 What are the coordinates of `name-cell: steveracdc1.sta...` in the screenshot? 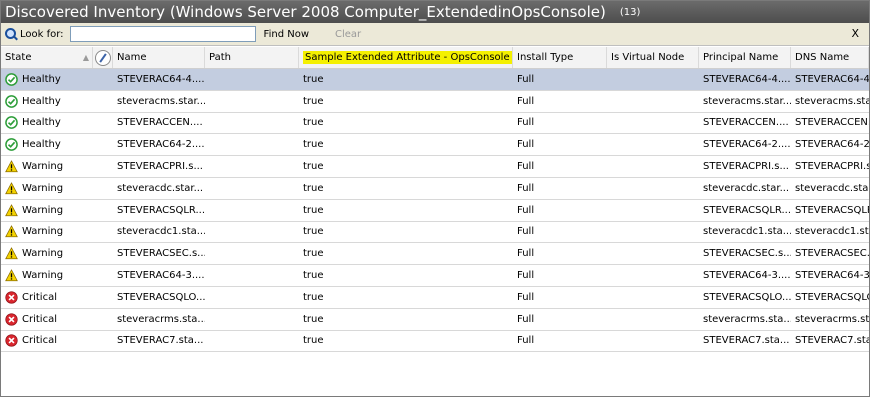 It's located at (161, 232).